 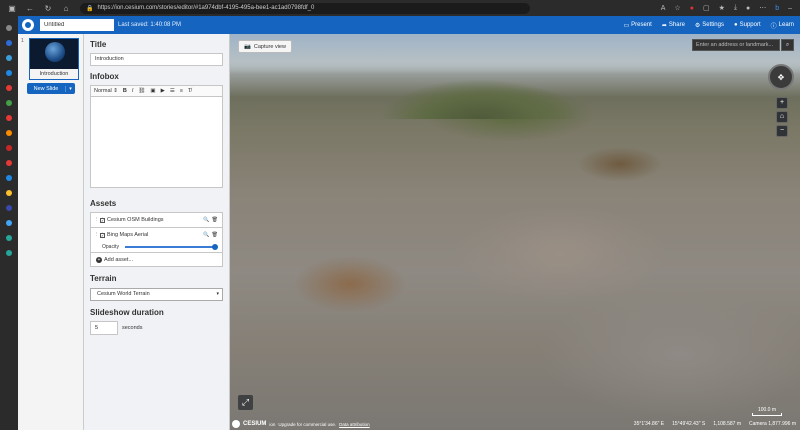 What do you see at coordinates (762, 8) in the screenshot?
I see `more-icon: ⋯` at bounding box center [762, 8].